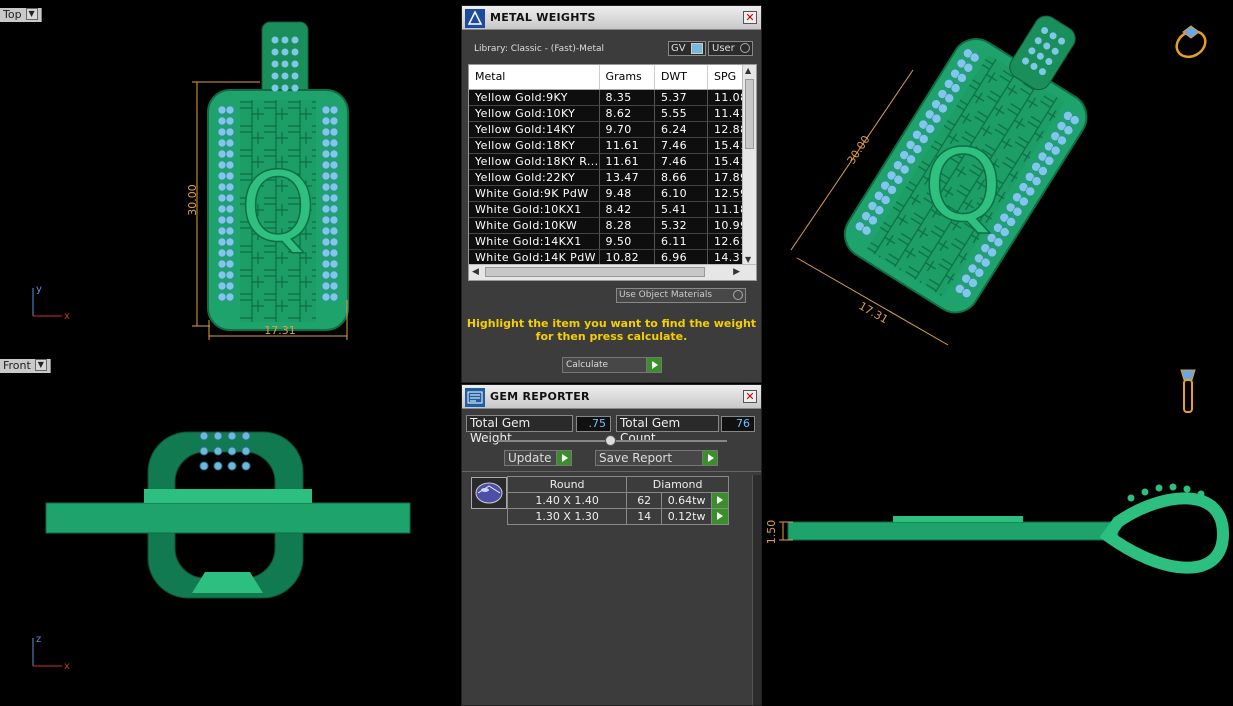  I want to click on cell-grams: 9.48, so click(627, 193).